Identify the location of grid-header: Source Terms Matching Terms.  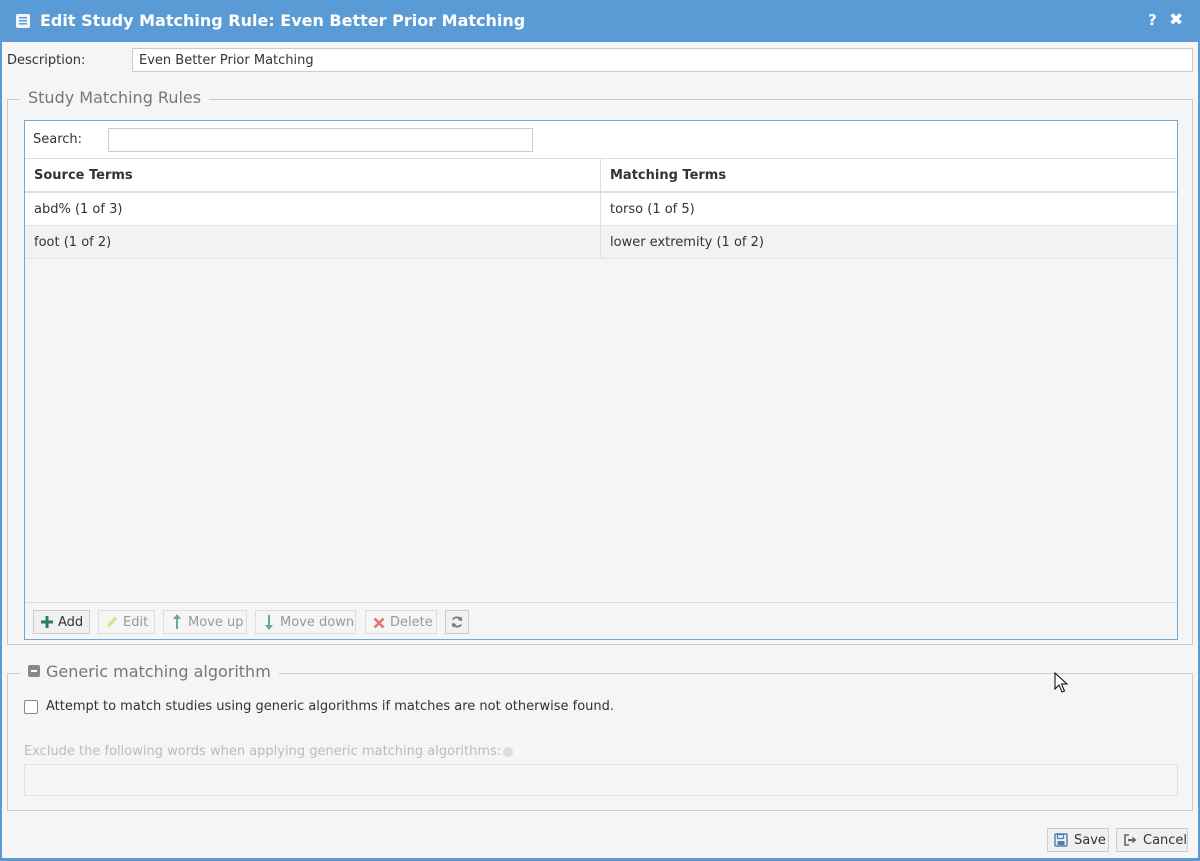
(601, 176).